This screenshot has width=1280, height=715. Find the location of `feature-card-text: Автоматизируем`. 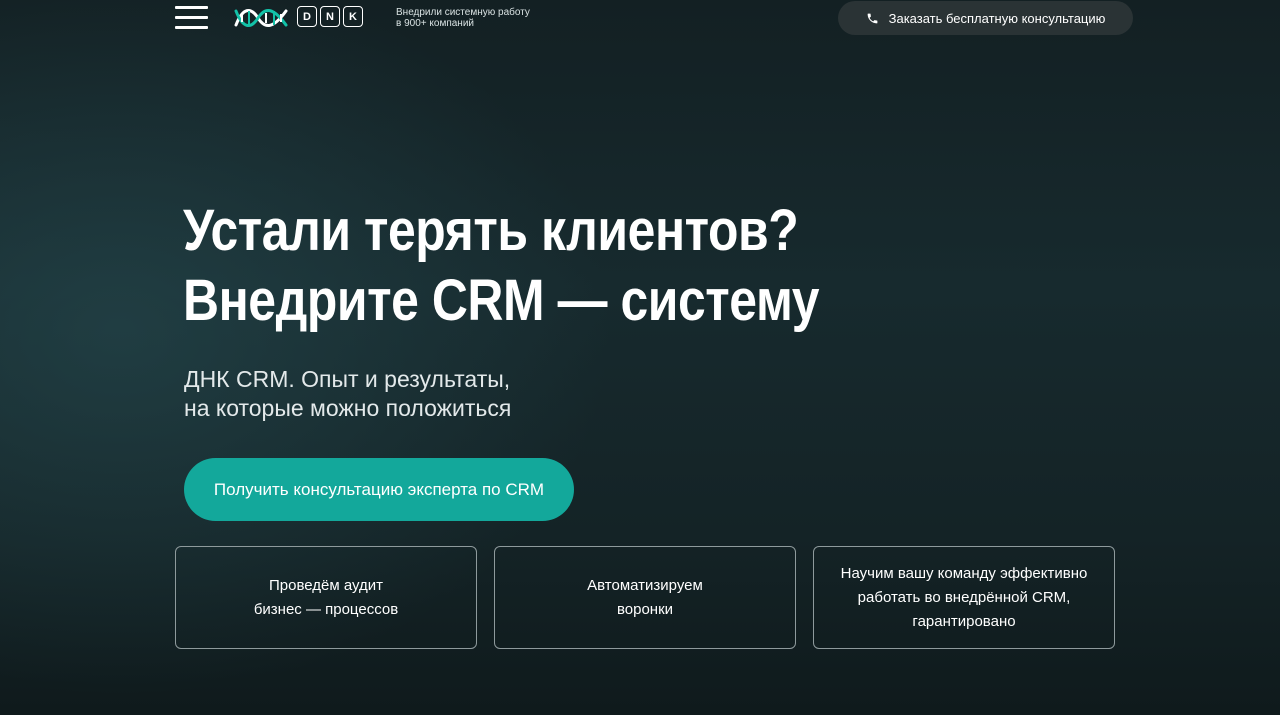

feature-card-text: Автоматизируем is located at coordinates (645, 585).